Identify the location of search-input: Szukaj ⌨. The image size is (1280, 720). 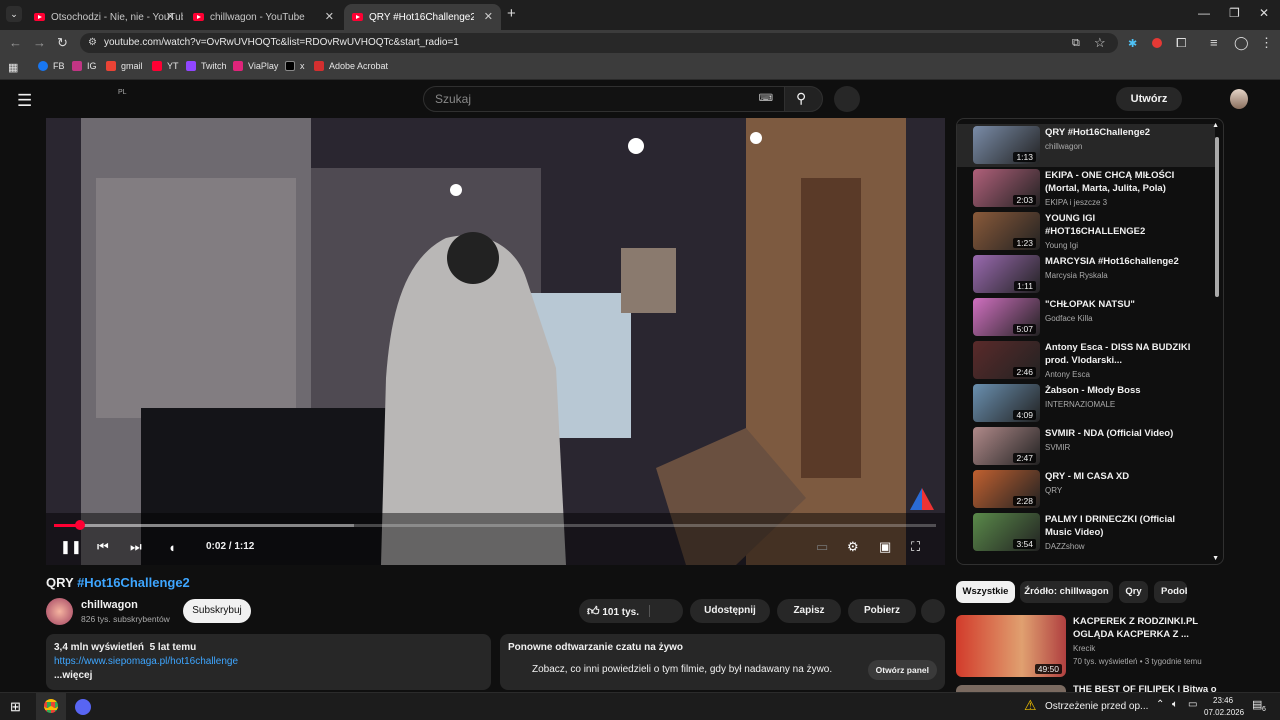
(604, 99).